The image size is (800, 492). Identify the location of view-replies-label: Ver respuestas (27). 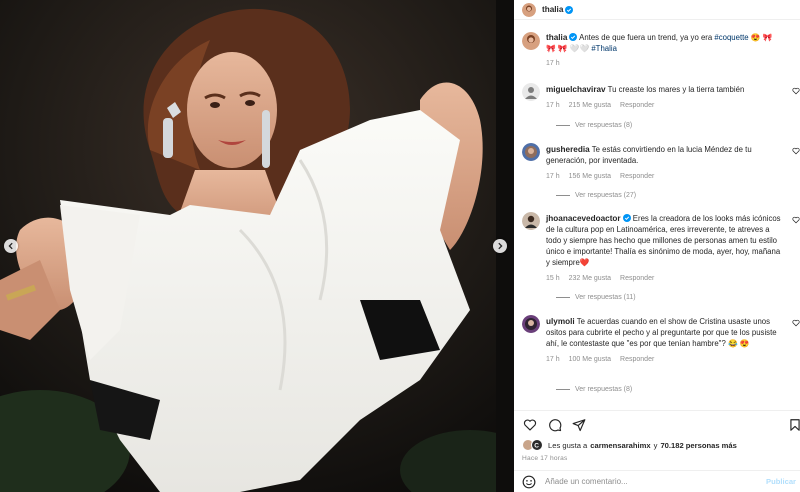
(605, 195).